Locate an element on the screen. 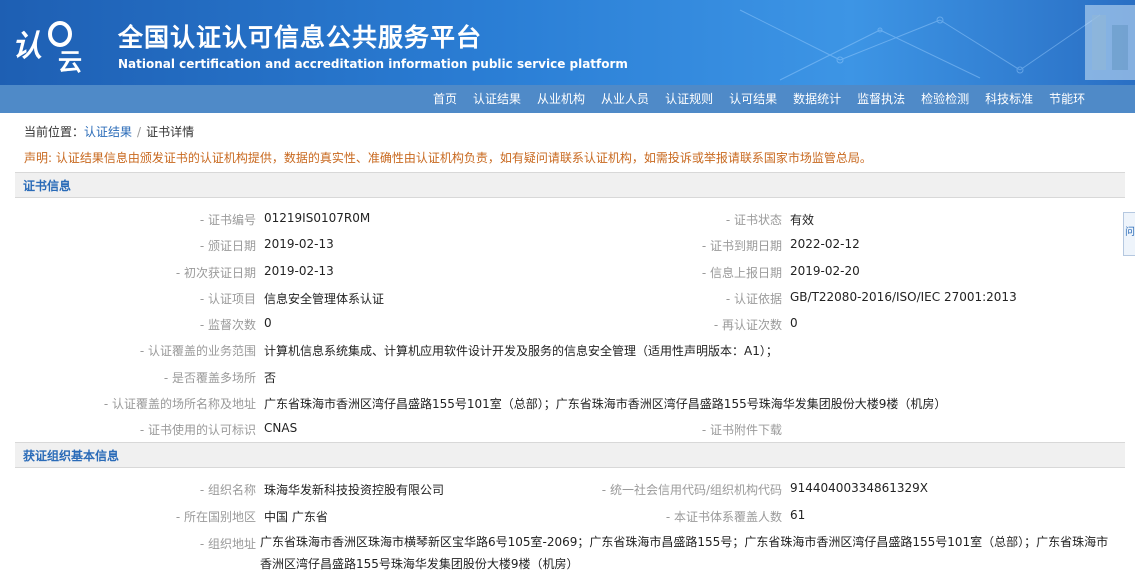 This screenshot has height=582, width=1135. info-row-multi-site: - 是否覆盖多场所 否 is located at coordinates (567, 377).